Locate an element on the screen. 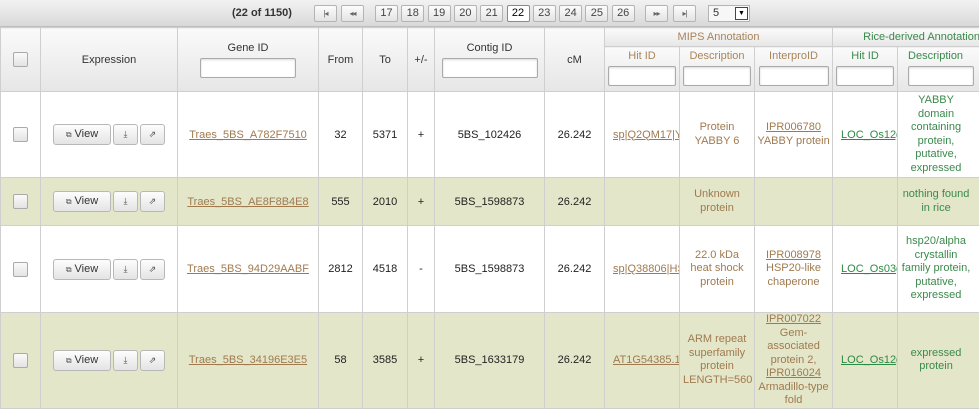 The width and height of the screenshot is (979, 409). interpro-id-filter-input is located at coordinates (794, 76).